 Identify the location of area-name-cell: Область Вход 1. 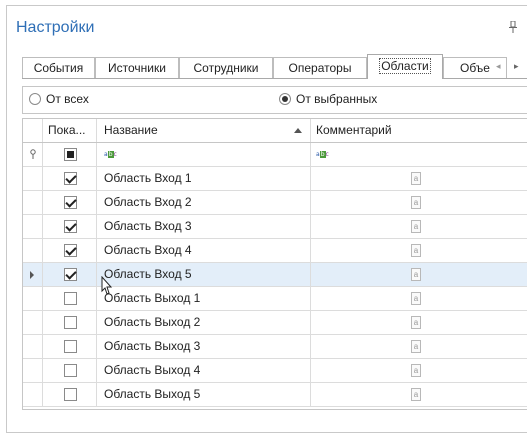
(204, 178).